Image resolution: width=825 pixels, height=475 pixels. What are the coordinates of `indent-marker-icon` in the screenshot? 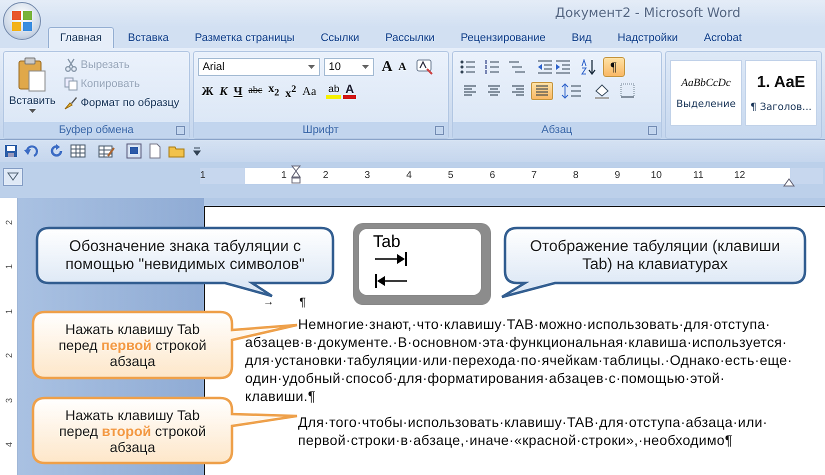 It's located at (296, 175).